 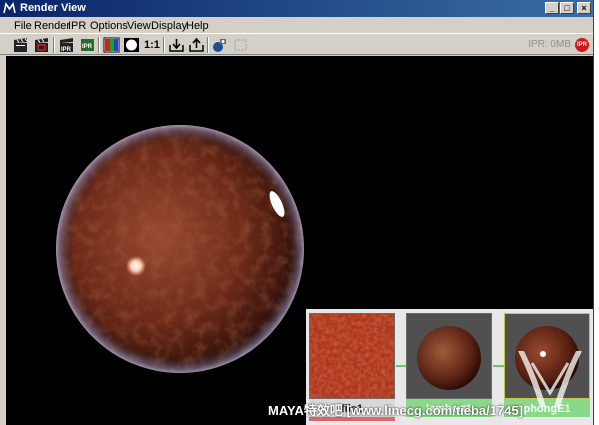 What do you see at coordinates (176, 45) in the screenshot?
I see `keep-image-icon` at bounding box center [176, 45].